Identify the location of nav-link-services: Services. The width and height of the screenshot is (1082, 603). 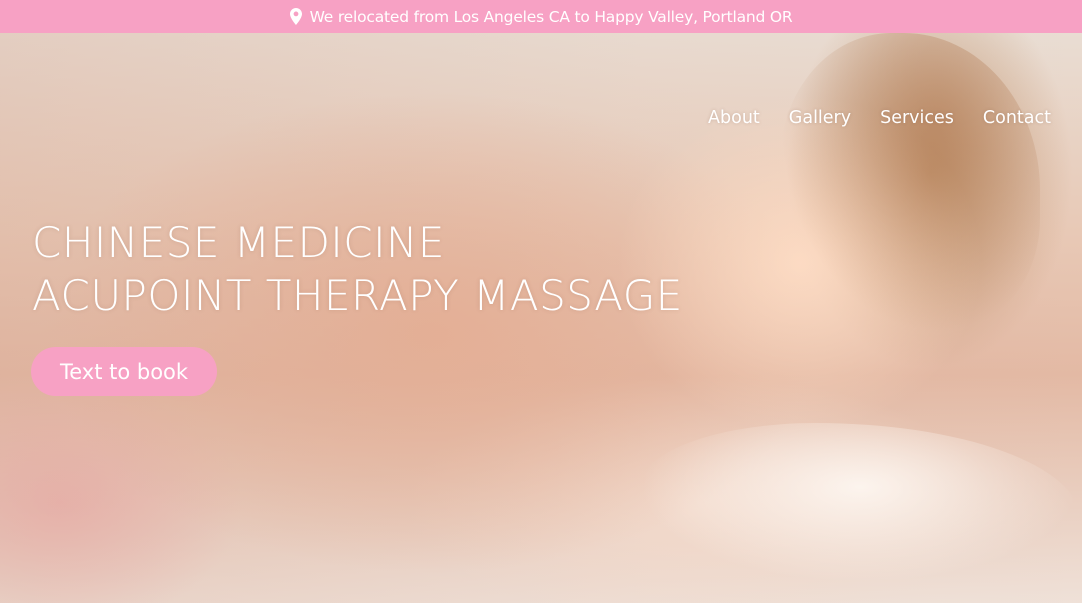
(917, 118).